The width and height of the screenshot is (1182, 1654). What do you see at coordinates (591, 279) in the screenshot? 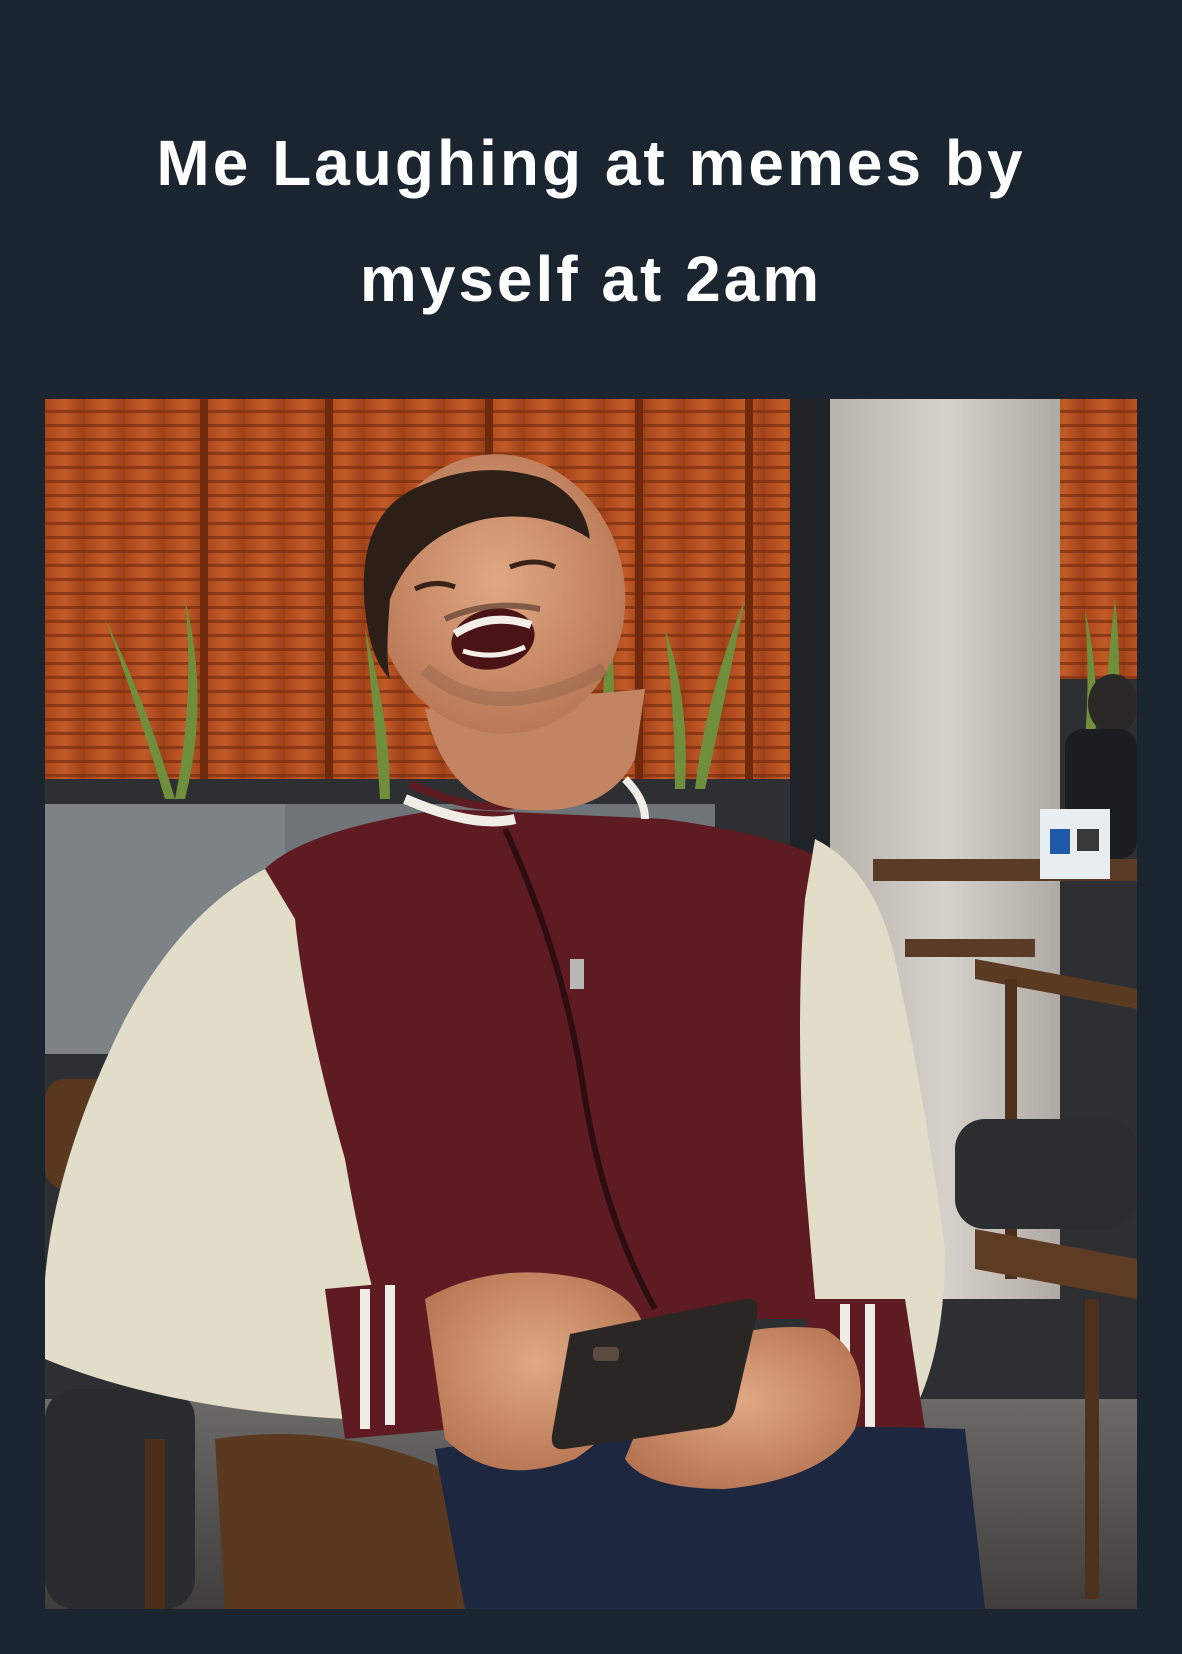
I see `caption-line-2: myself at 2am` at bounding box center [591, 279].